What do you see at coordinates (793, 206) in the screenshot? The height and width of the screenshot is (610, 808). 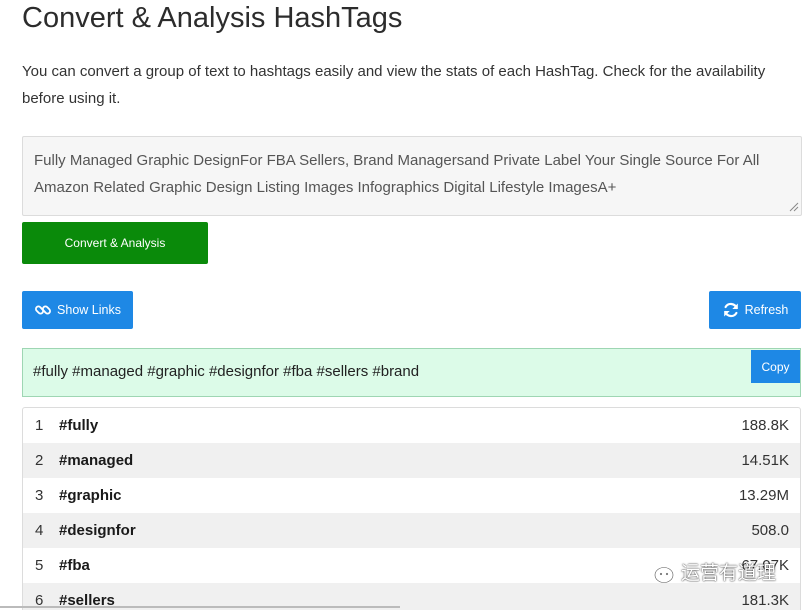 I see `resize-grip-icon` at bounding box center [793, 206].